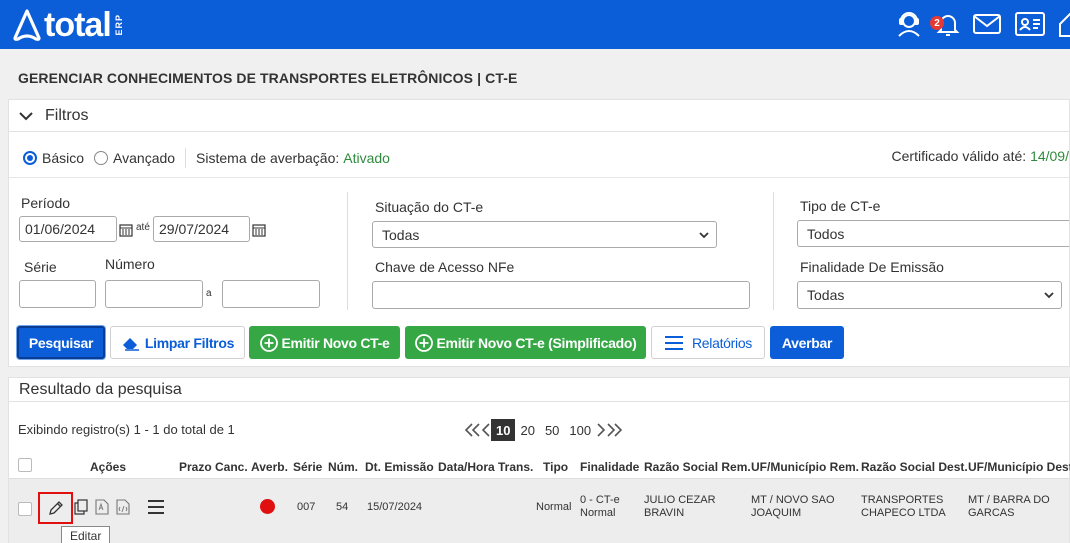  Describe the element at coordinates (57, 294) in the screenshot. I see `serie-input` at that location.